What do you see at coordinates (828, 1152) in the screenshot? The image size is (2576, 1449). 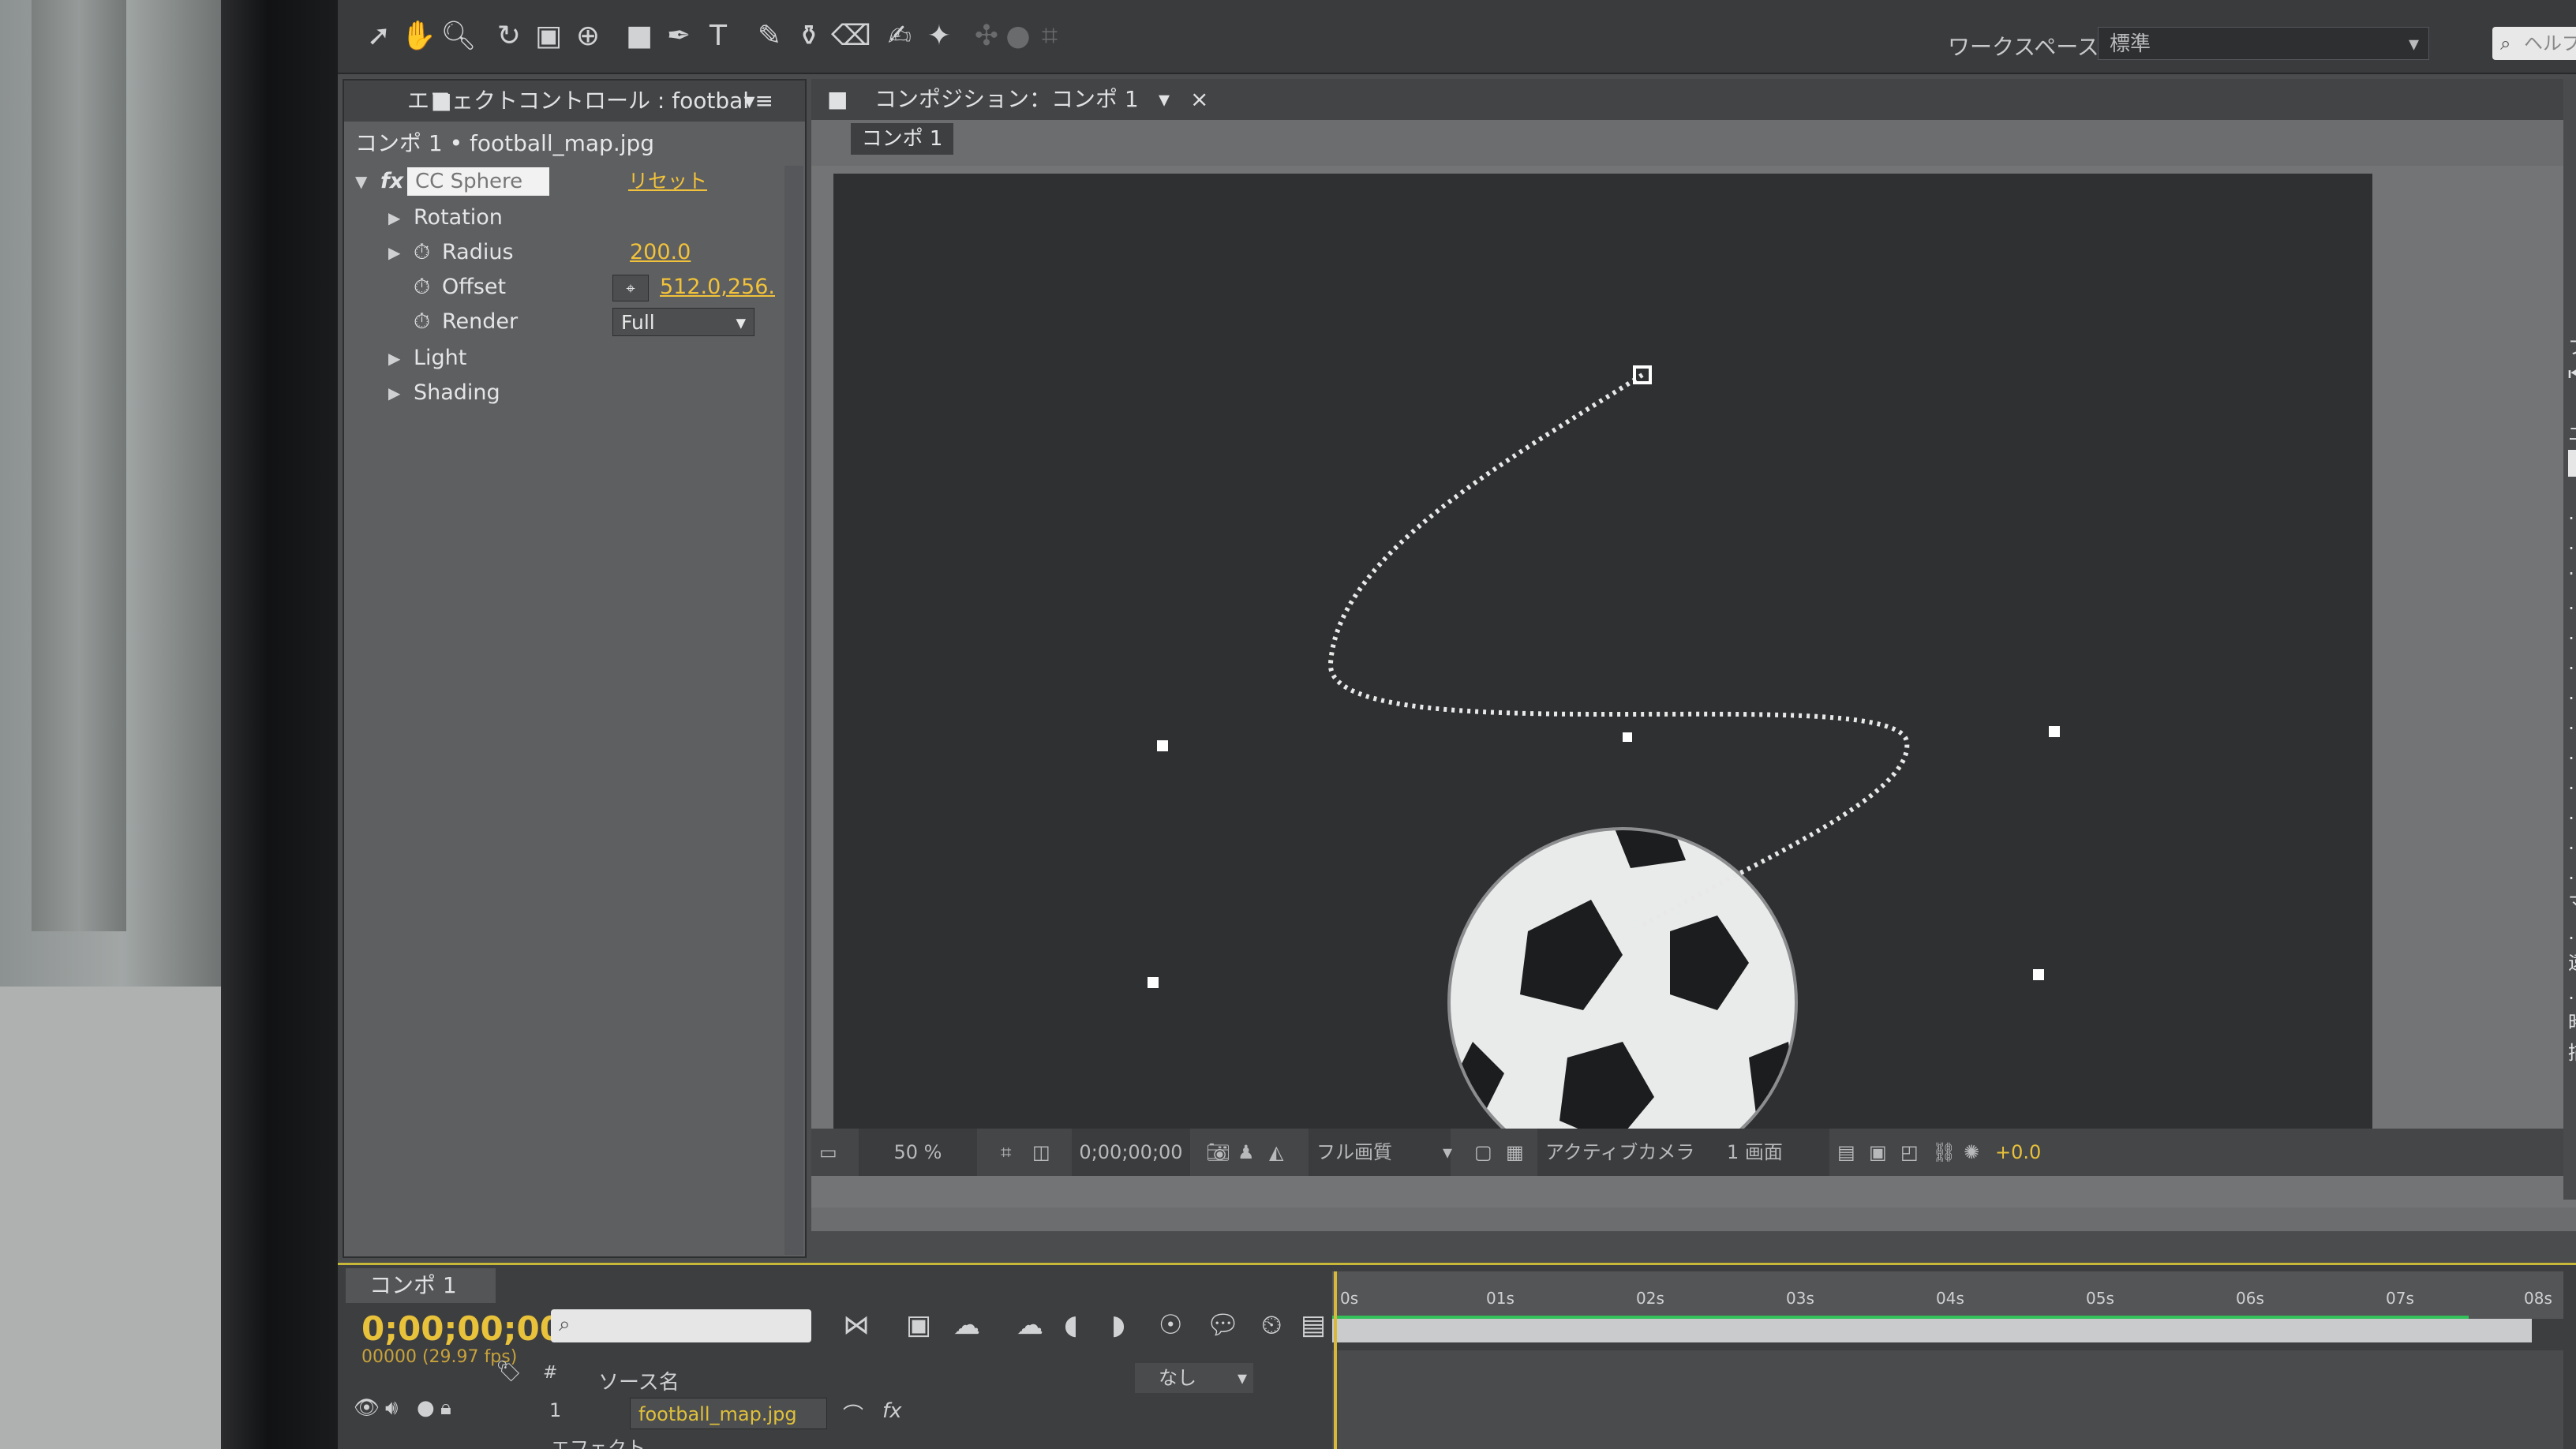 I see `always-preview-icon: ▭` at bounding box center [828, 1152].